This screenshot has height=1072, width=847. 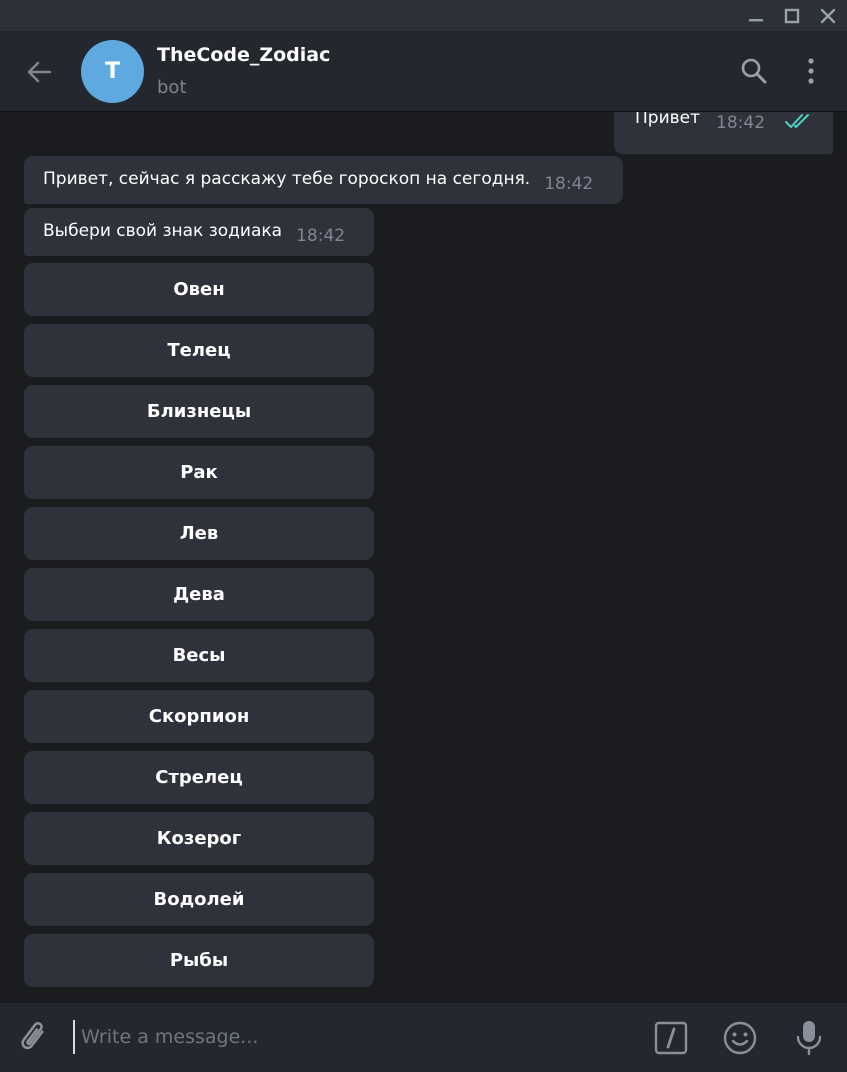 What do you see at coordinates (199, 594) in the screenshot?
I see `zodiac-button-virgo: Дева` at bounding box center [199, 594].